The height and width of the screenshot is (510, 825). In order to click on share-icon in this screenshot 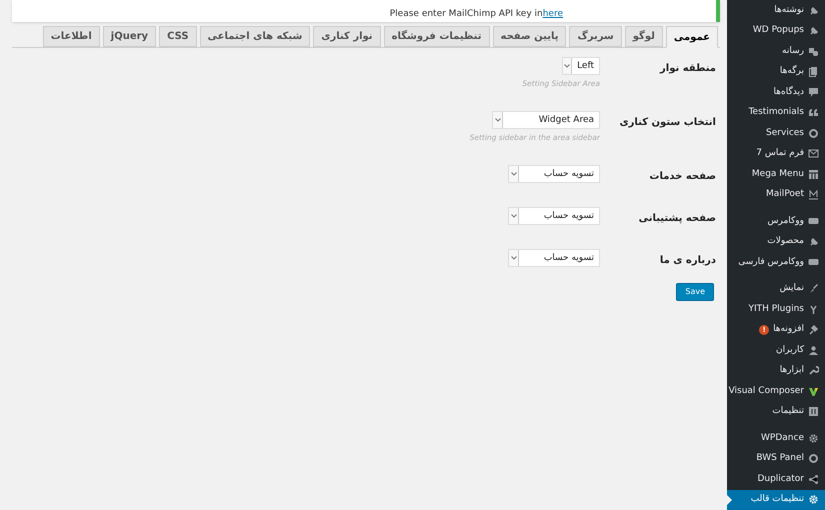, I will do `click(813, 479)`.